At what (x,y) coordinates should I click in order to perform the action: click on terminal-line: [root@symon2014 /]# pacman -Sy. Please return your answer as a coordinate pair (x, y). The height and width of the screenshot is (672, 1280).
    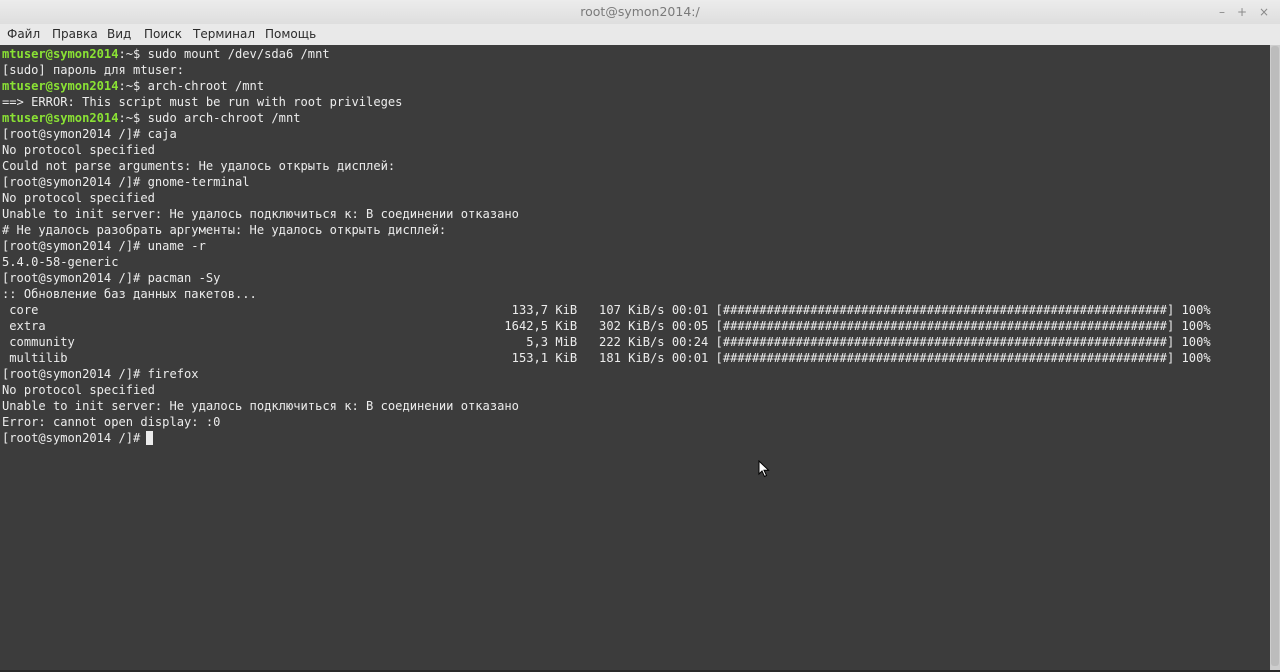
    Looking at the image, I should click on (111, 278).